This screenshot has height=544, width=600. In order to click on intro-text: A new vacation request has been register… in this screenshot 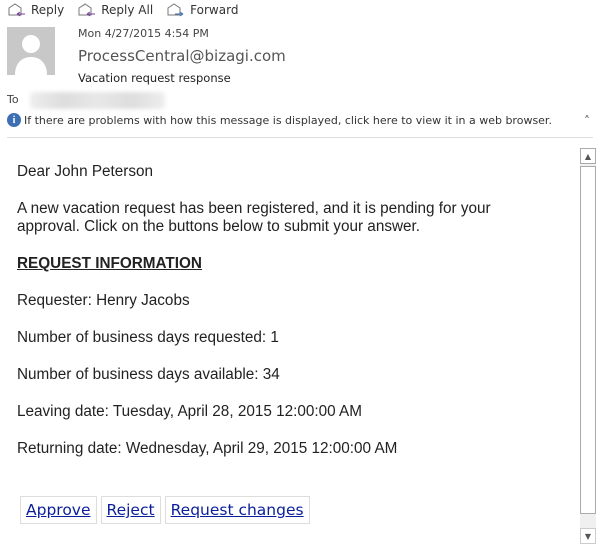, I will do `click(254, 217)`.